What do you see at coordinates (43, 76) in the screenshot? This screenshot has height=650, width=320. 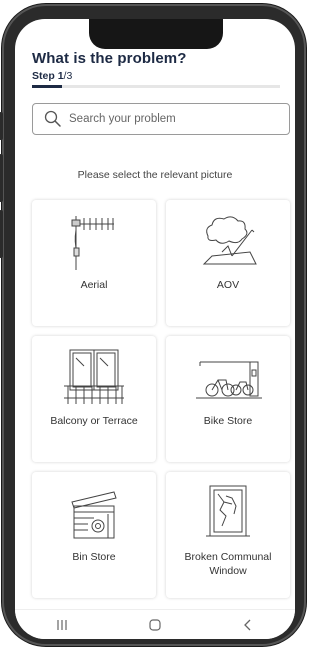 I see `step-label: Step` at bounding box center [43, 76].